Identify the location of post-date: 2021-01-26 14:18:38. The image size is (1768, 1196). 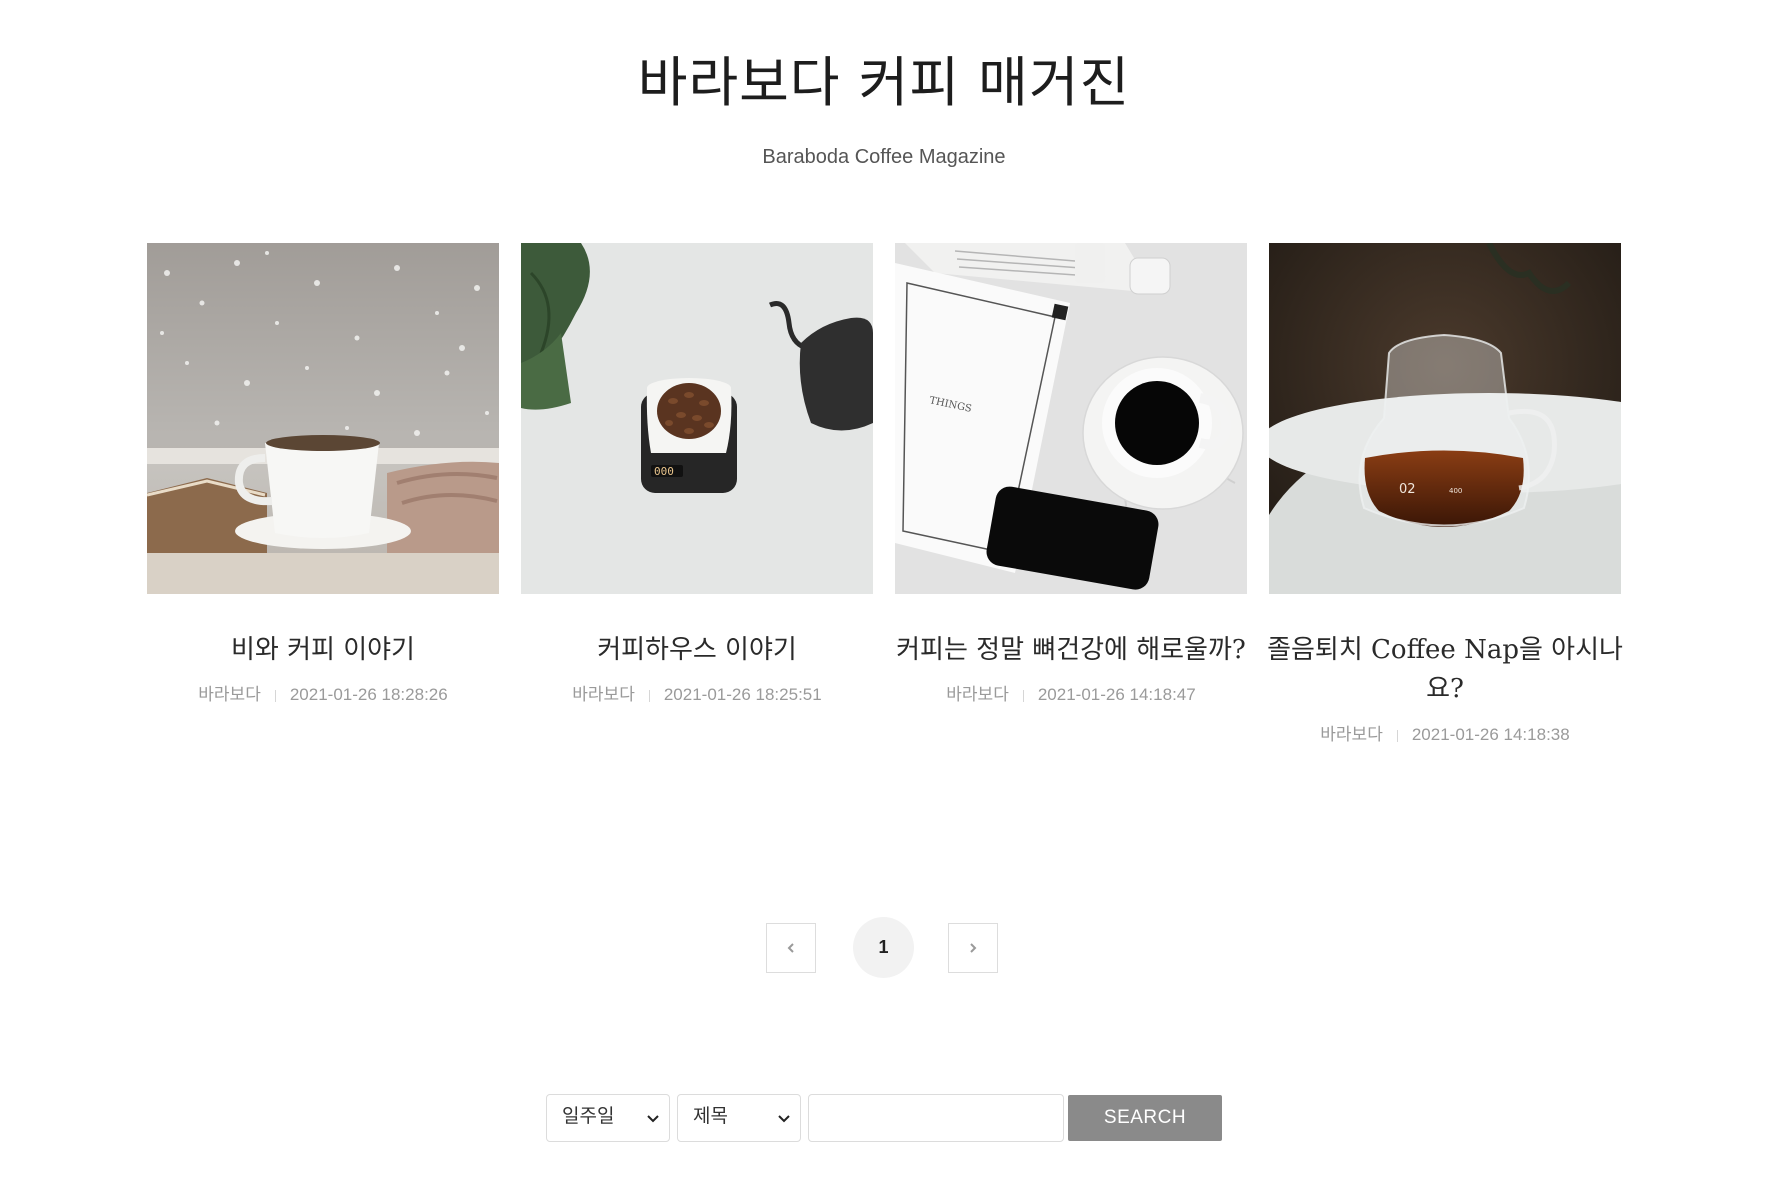
(1490, 734).